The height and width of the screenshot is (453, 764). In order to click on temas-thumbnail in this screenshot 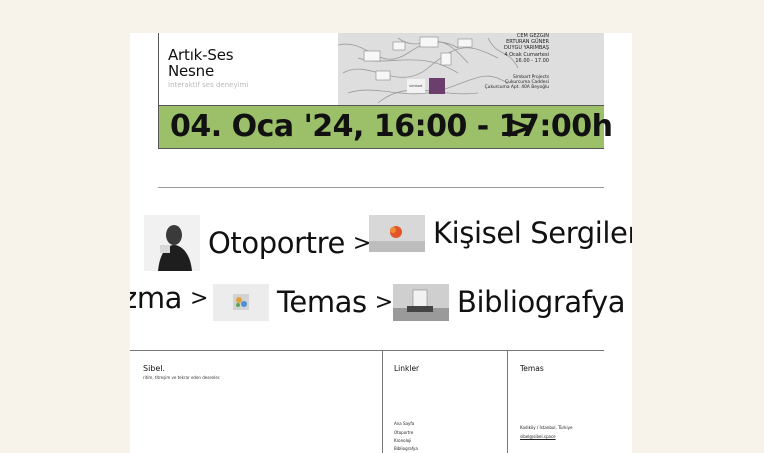, I will do `click(241, 302)`.